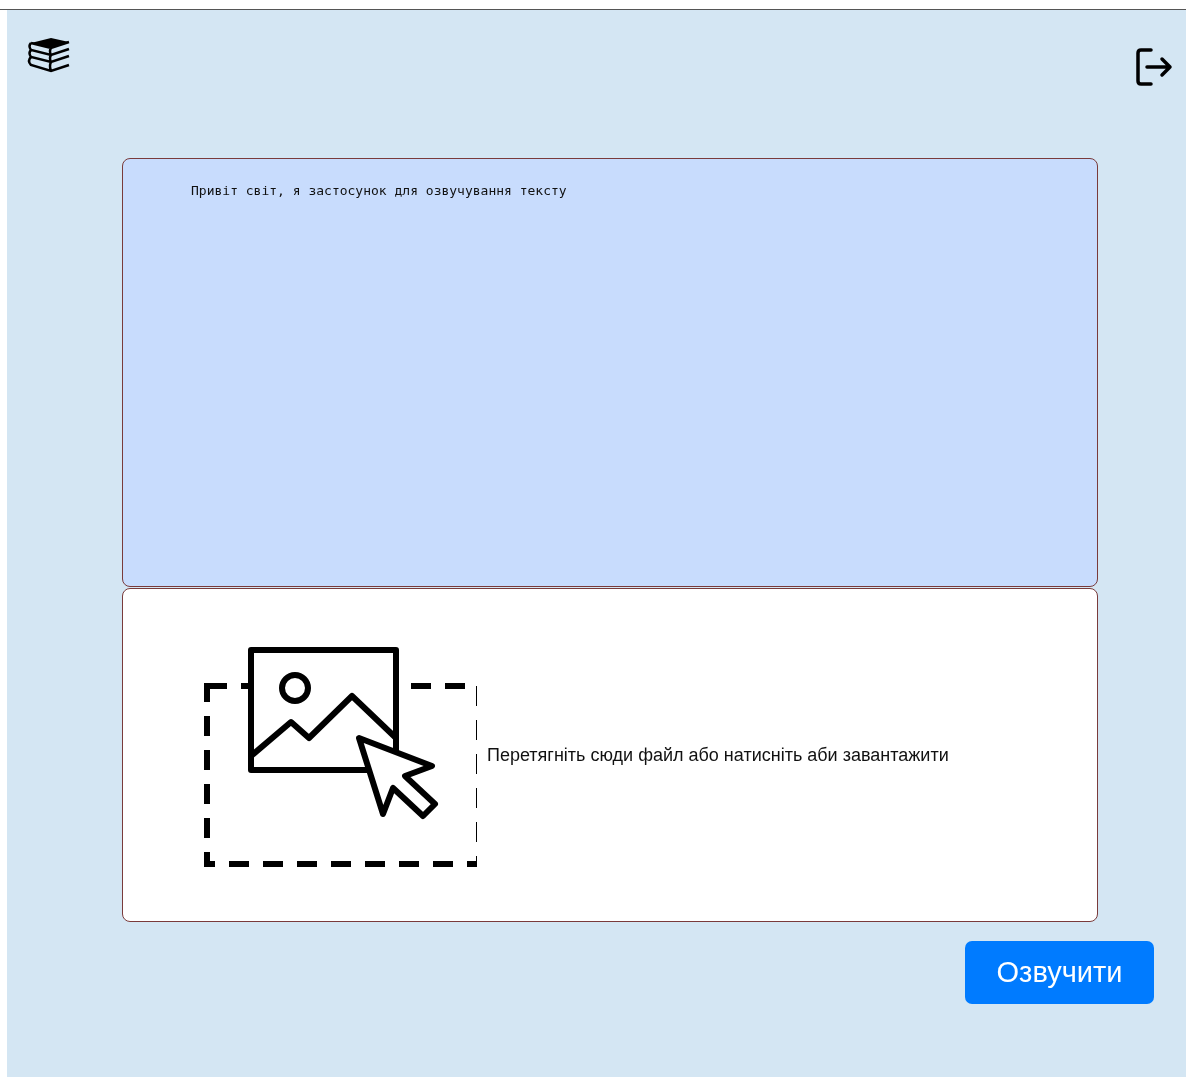  I want to click on speak-button: Озвучити, so click(1059, 972).